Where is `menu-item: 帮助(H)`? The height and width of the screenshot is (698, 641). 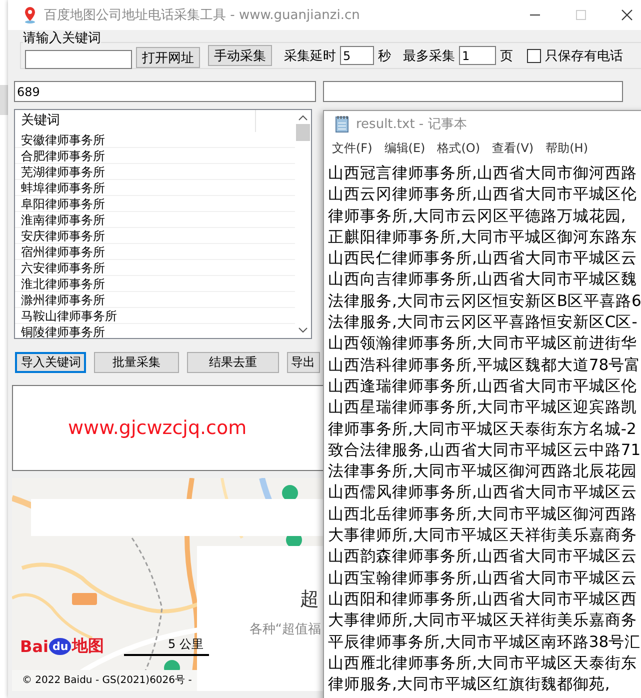
menu-item: 帮助(H) is located at coordinates (567, 148).